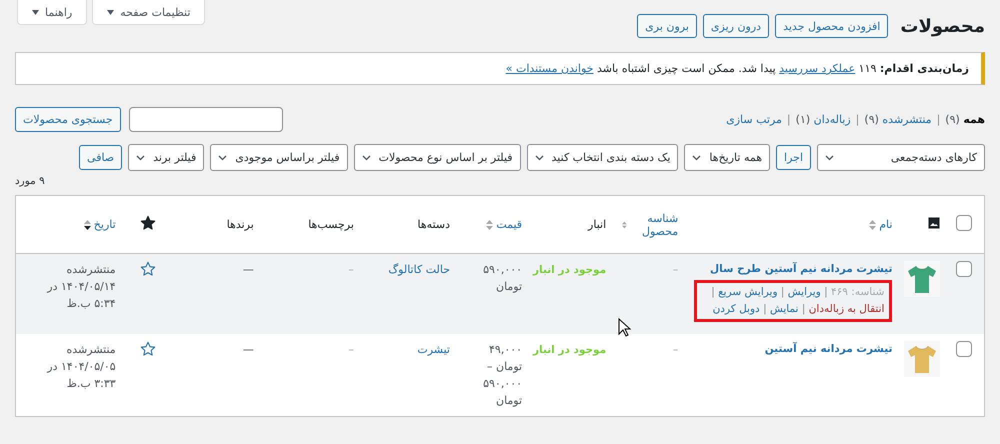 This screenshot has width=1000, height=444. Describe the element at coordinates (279, 157) in the screenshot. I see `filter-dropdown: فیلتر براساس موجودی` at that location.